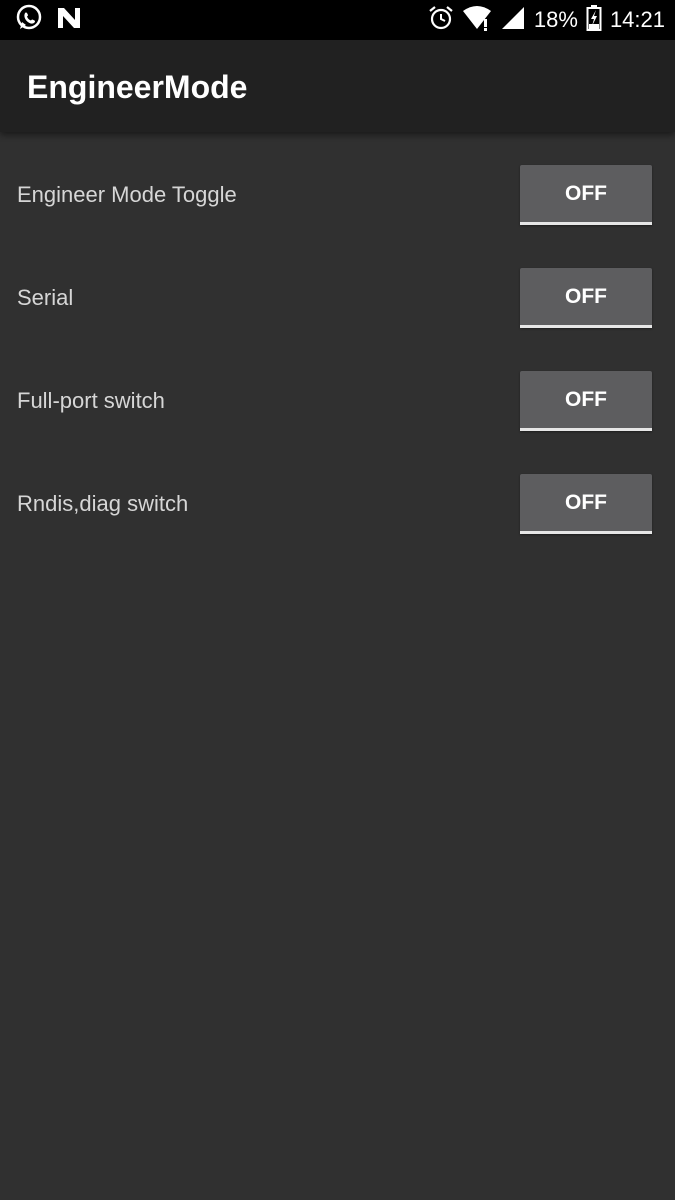 This screenshot has width=675, height=1200. I want to click on setting-row-engineer-mode: Engineer Mode Toggle OFF, so click(337, 195).